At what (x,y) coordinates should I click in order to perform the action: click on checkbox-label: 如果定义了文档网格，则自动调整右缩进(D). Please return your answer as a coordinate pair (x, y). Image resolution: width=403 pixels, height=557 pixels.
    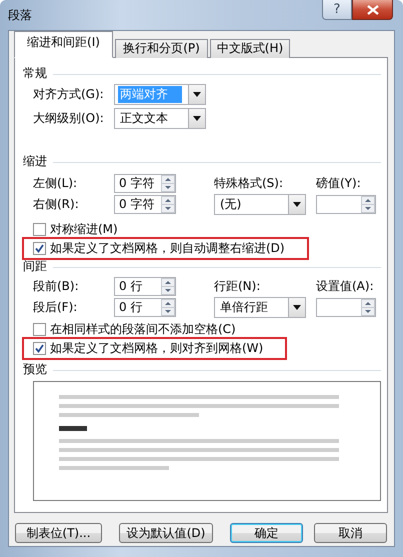
    Looking at the image, I should click on (167, 248).